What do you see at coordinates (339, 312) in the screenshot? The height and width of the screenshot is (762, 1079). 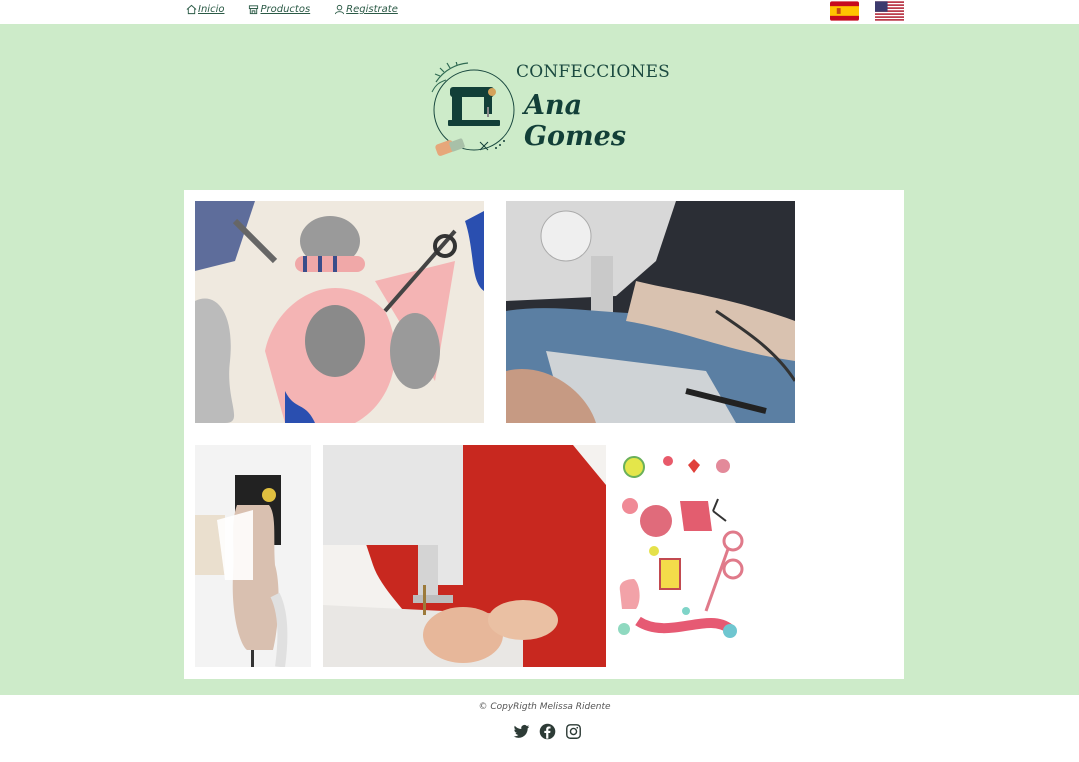 I see `sewing-collage-photo` at bounding box center [339, 312].